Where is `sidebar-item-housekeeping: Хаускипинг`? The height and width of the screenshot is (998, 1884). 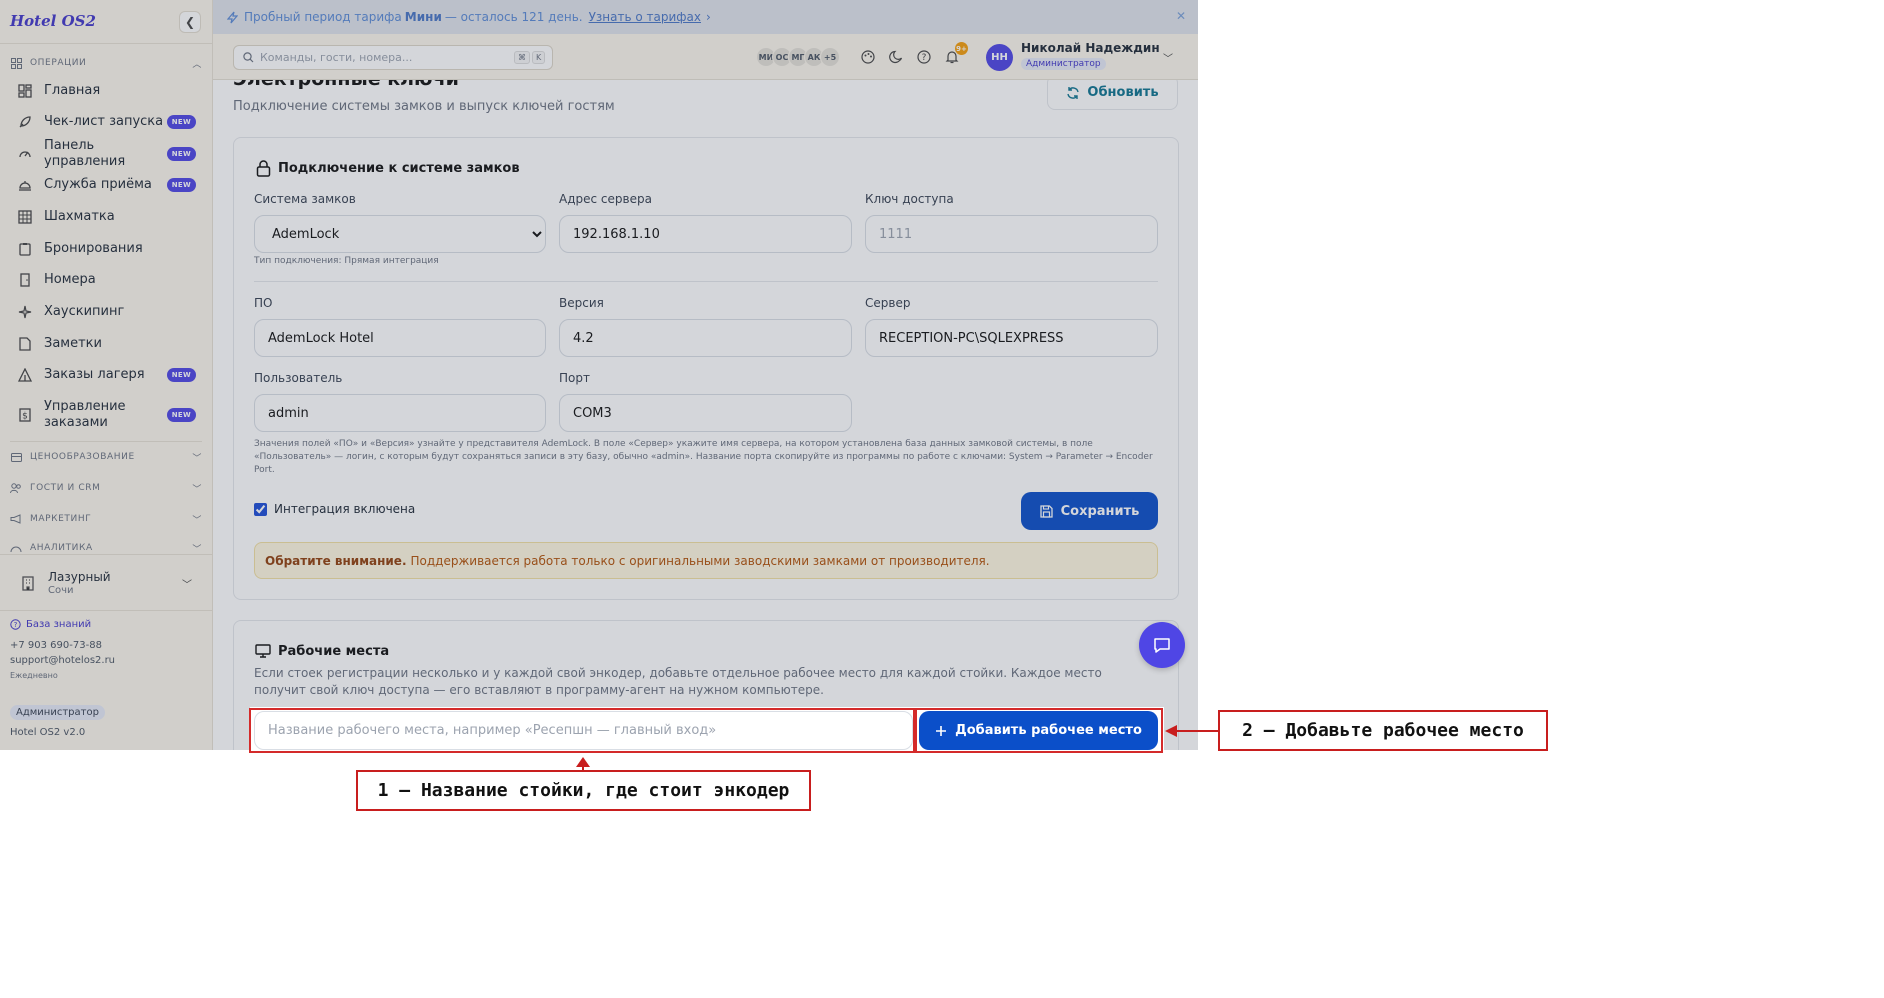
sidebar-item-housekeeping: Хаускипинг is located at coordinates (106, 312).